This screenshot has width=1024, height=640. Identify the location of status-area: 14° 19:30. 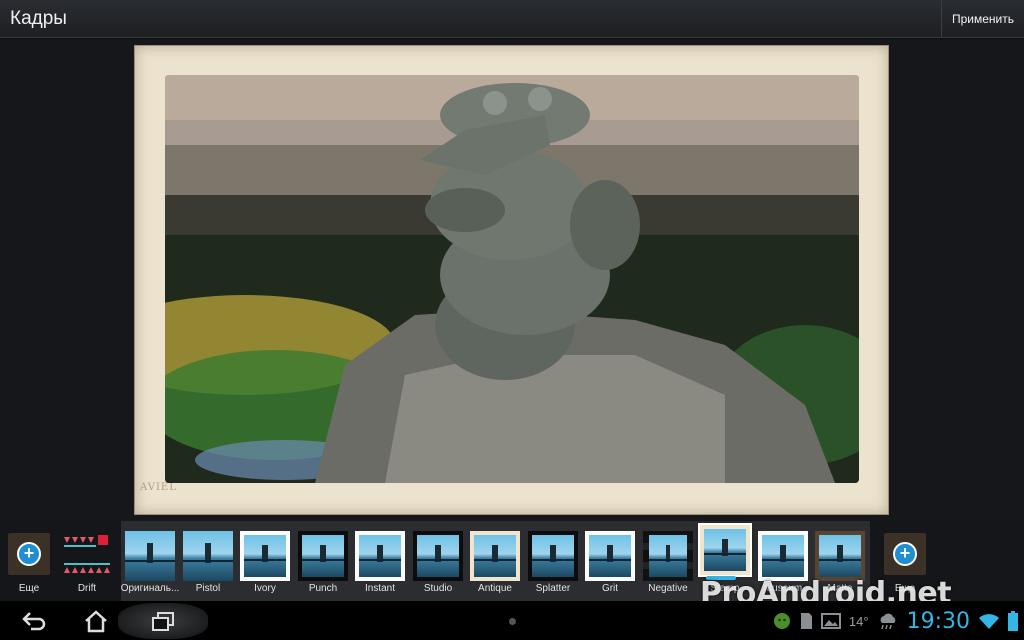
(895, 621).